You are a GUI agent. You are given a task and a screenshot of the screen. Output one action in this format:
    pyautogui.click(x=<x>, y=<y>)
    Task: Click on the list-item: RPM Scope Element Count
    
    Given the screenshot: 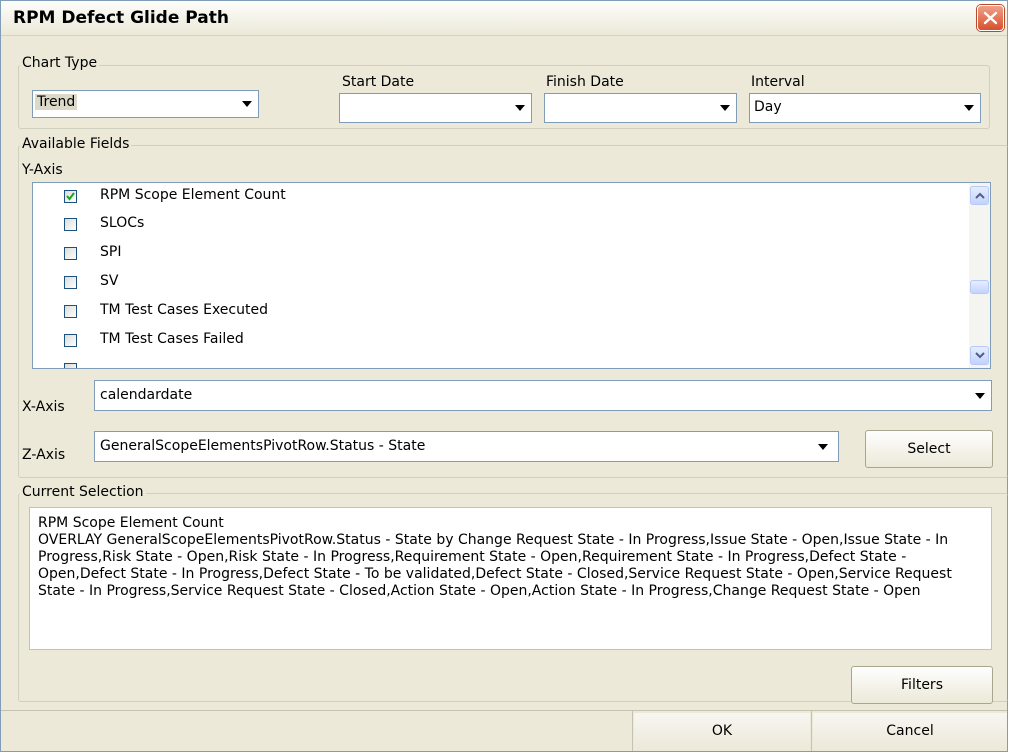 What is the action you would take?
    pyautogui.click(x=498, y=197)
    